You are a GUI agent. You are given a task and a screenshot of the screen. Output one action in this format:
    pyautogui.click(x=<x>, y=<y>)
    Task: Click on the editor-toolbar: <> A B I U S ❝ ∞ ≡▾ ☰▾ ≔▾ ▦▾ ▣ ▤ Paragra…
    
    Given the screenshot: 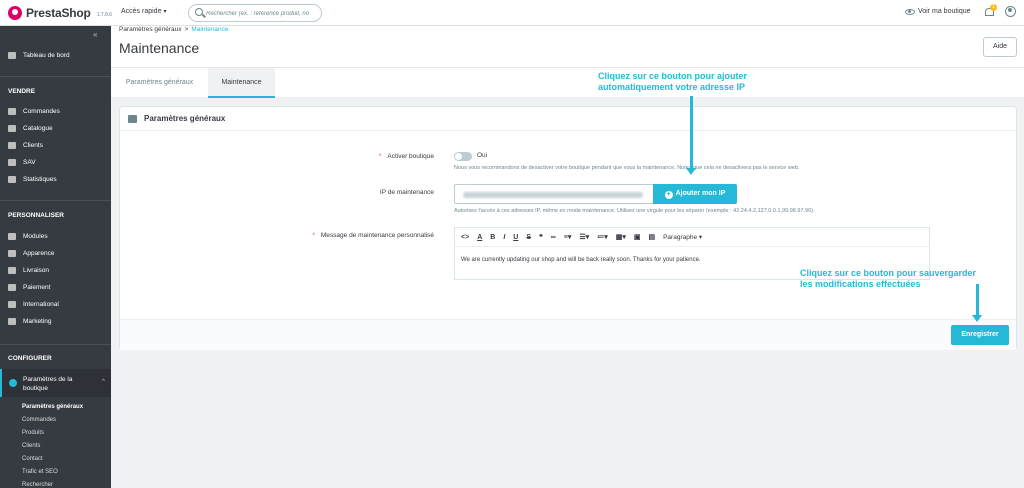 What is the action you would take?
    pyautogui.click(x=692, y=237)
    